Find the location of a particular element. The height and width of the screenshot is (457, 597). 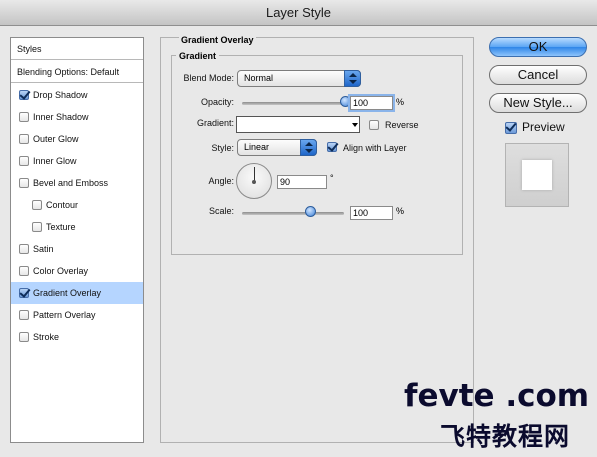

style-item-stroke: Stroke is located at coordinates (77, 337).